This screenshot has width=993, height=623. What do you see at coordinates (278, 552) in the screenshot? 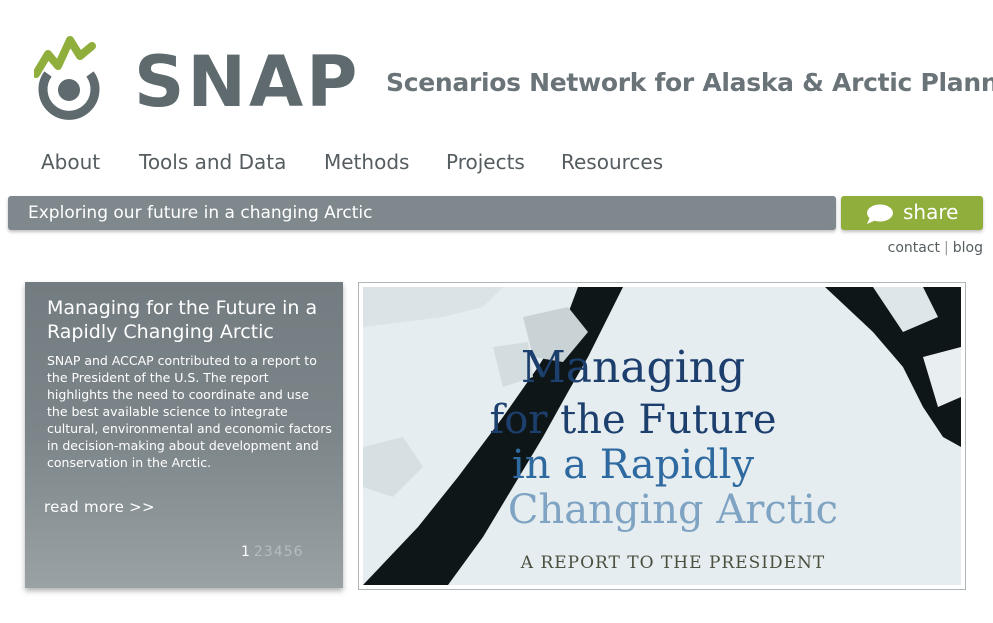
I see `pager-page-4: 4` at bounding box center [278, 552].